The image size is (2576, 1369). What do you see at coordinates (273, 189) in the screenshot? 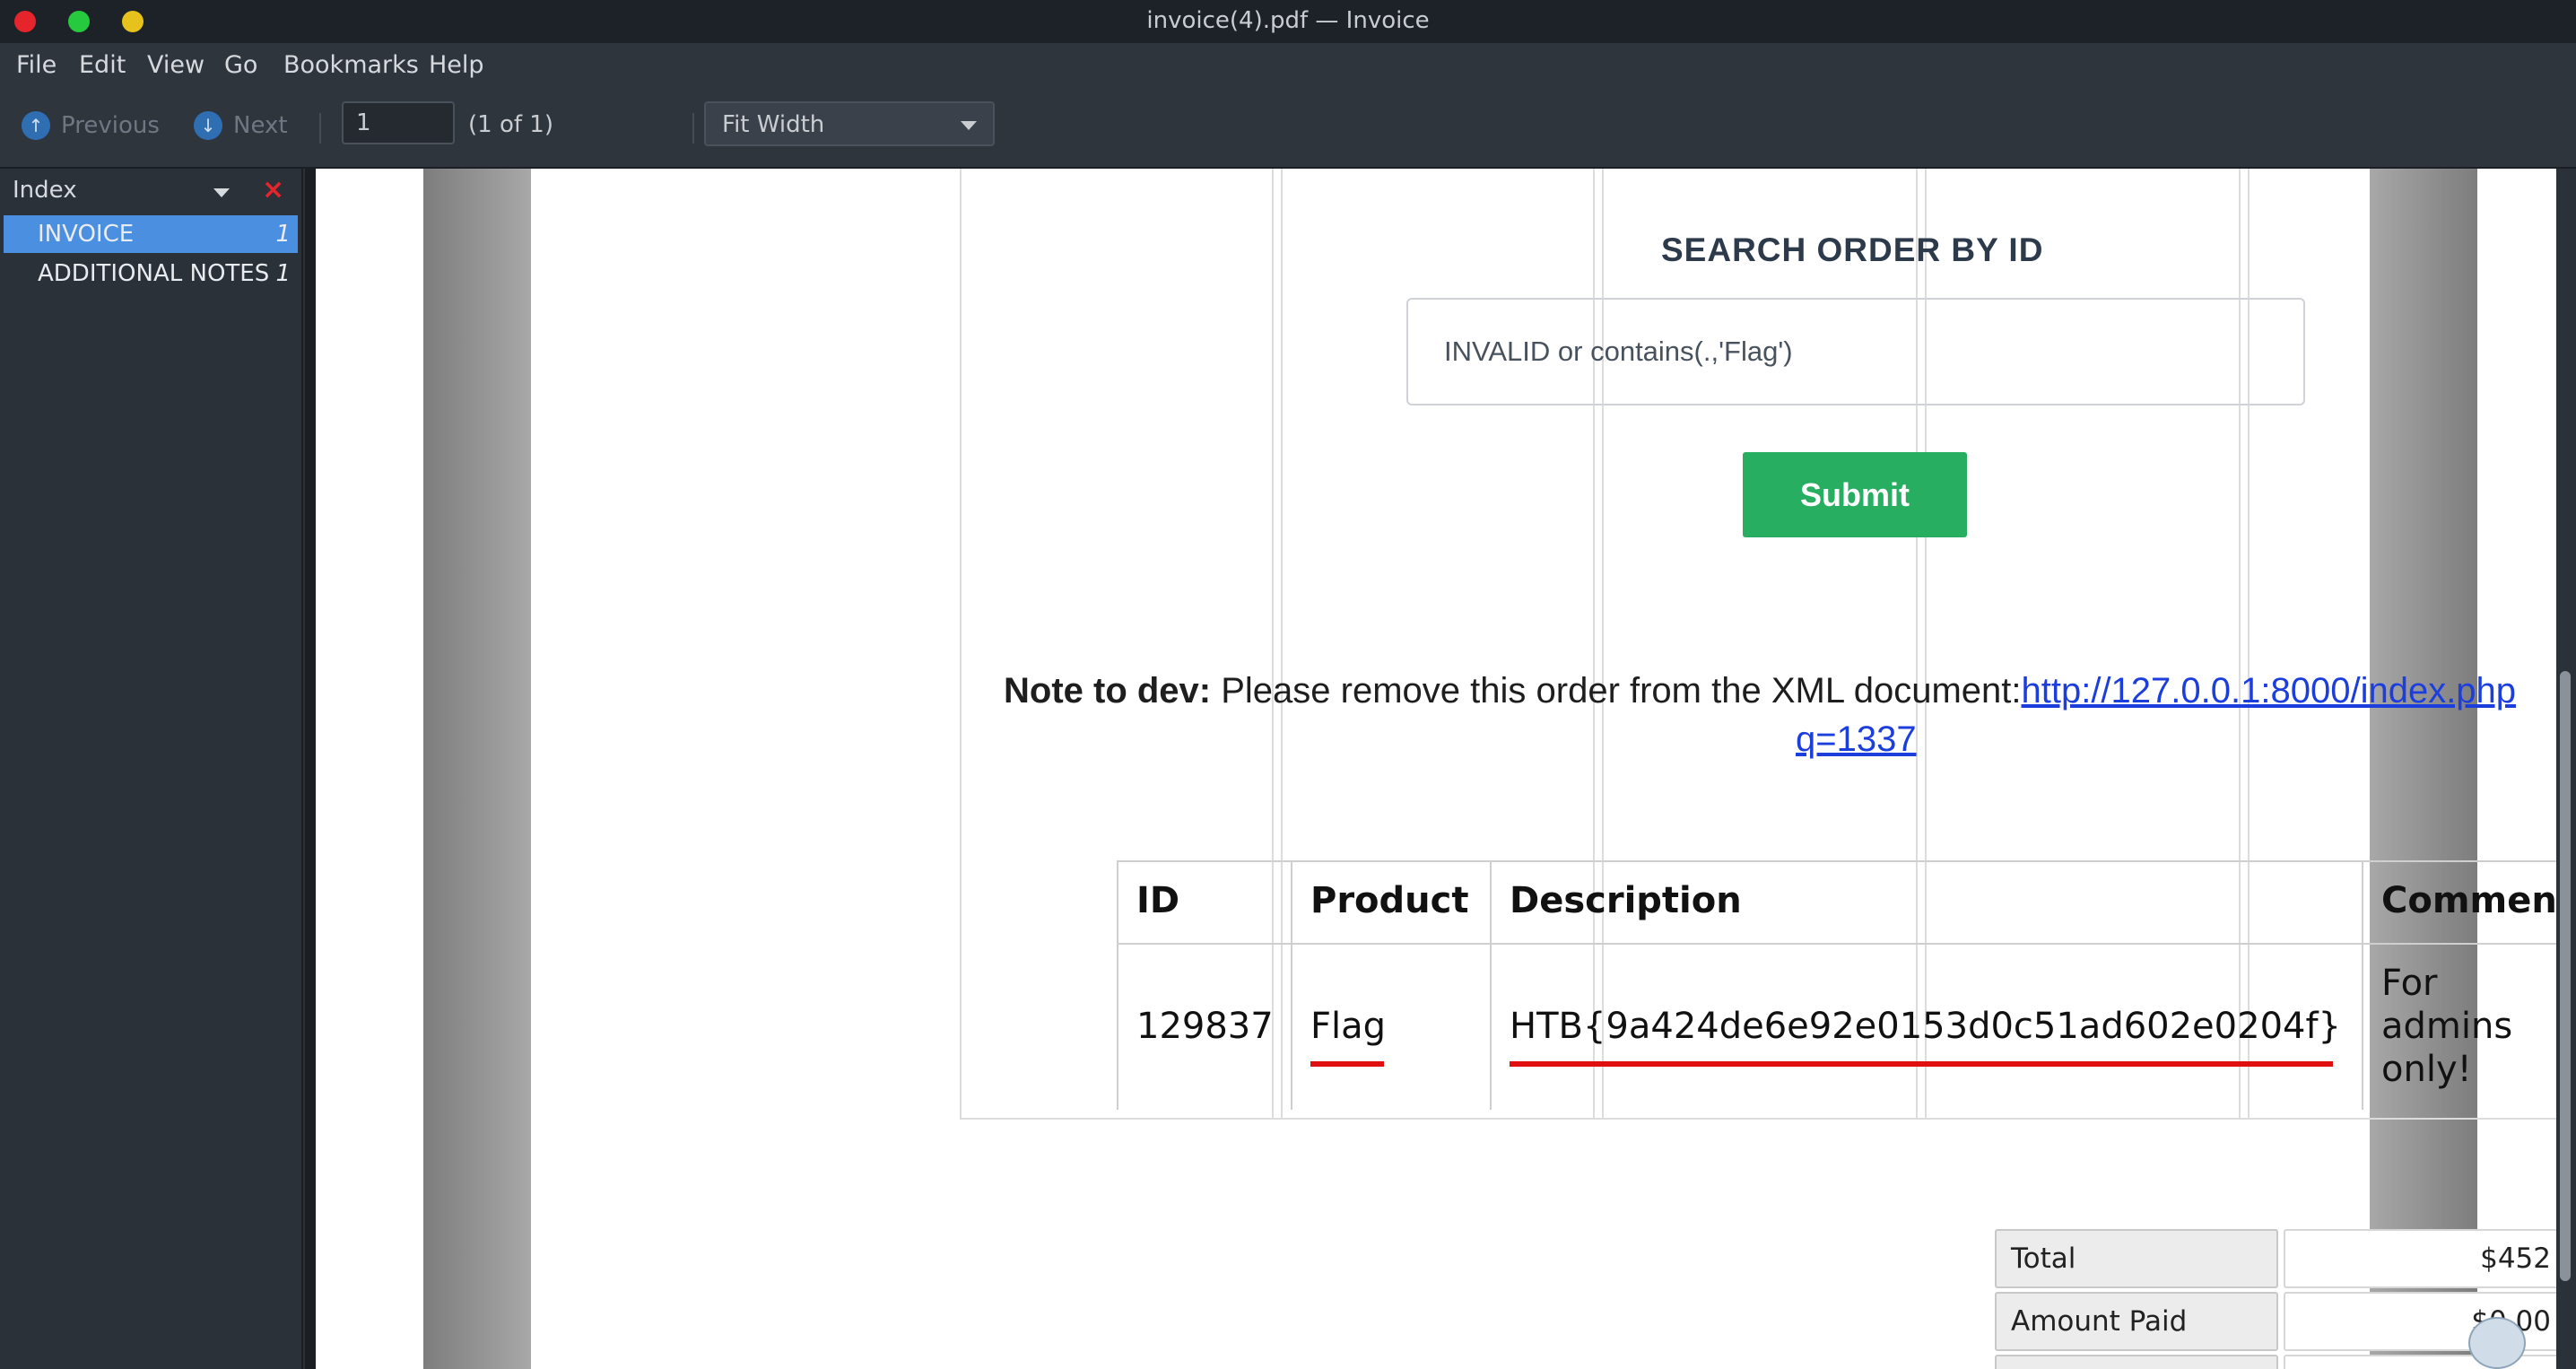
I see `close-icon: ×` at bounding box center [273, 189].